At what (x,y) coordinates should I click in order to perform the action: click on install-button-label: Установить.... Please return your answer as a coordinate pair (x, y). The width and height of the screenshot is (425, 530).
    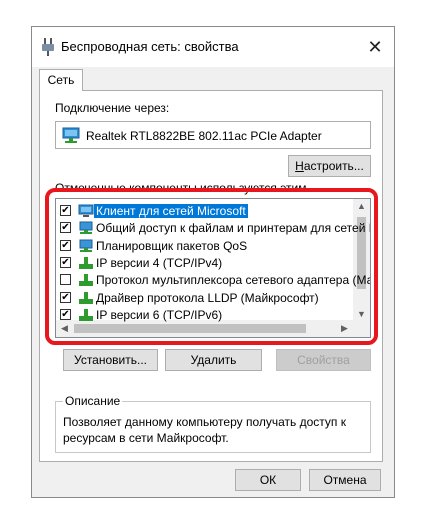
    Looking at the image, I should click on (110, 360).